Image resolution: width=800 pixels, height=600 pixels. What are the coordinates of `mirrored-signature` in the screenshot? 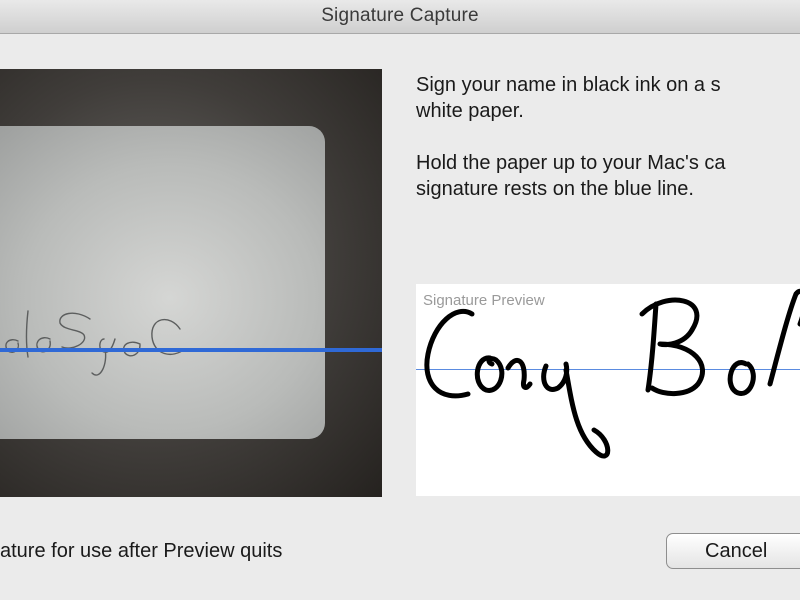 It's located at (95, 343).